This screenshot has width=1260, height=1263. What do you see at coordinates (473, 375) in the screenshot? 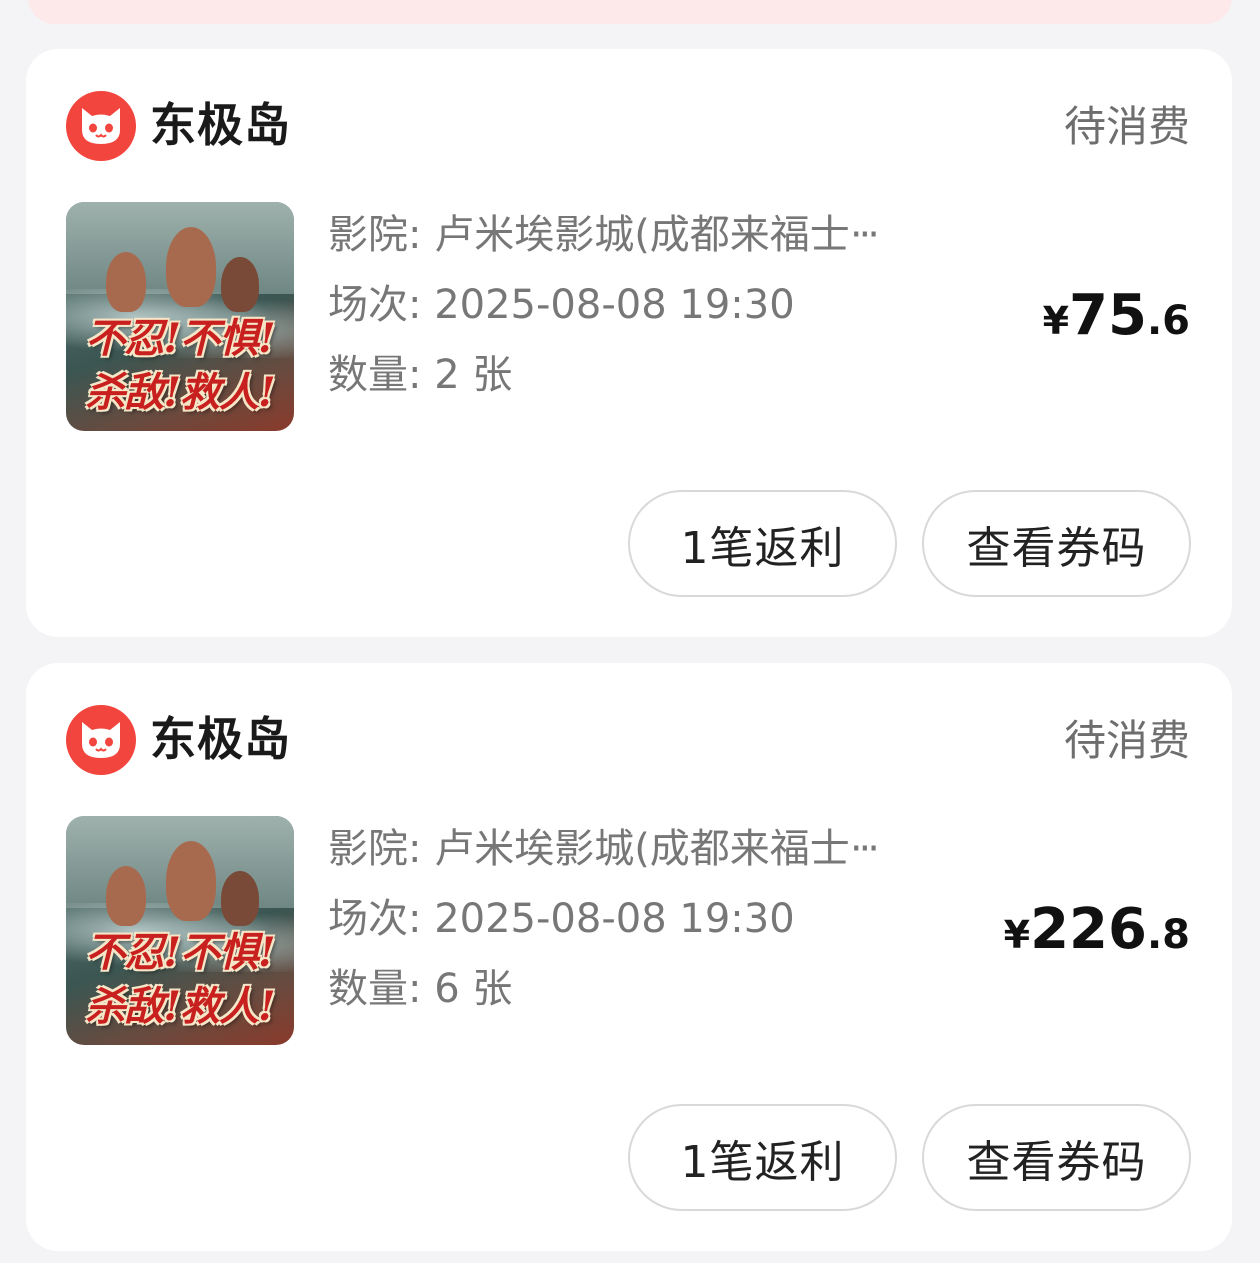
I see `quantity-value: 2 张` at bounding box center [473, 375].